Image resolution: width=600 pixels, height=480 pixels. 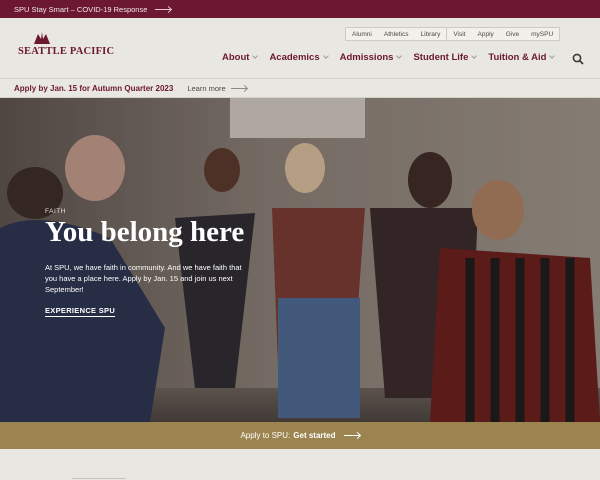 I want to click on nav-item-tuition-aid: Tuition & Aid, so click(x=522, y=57).